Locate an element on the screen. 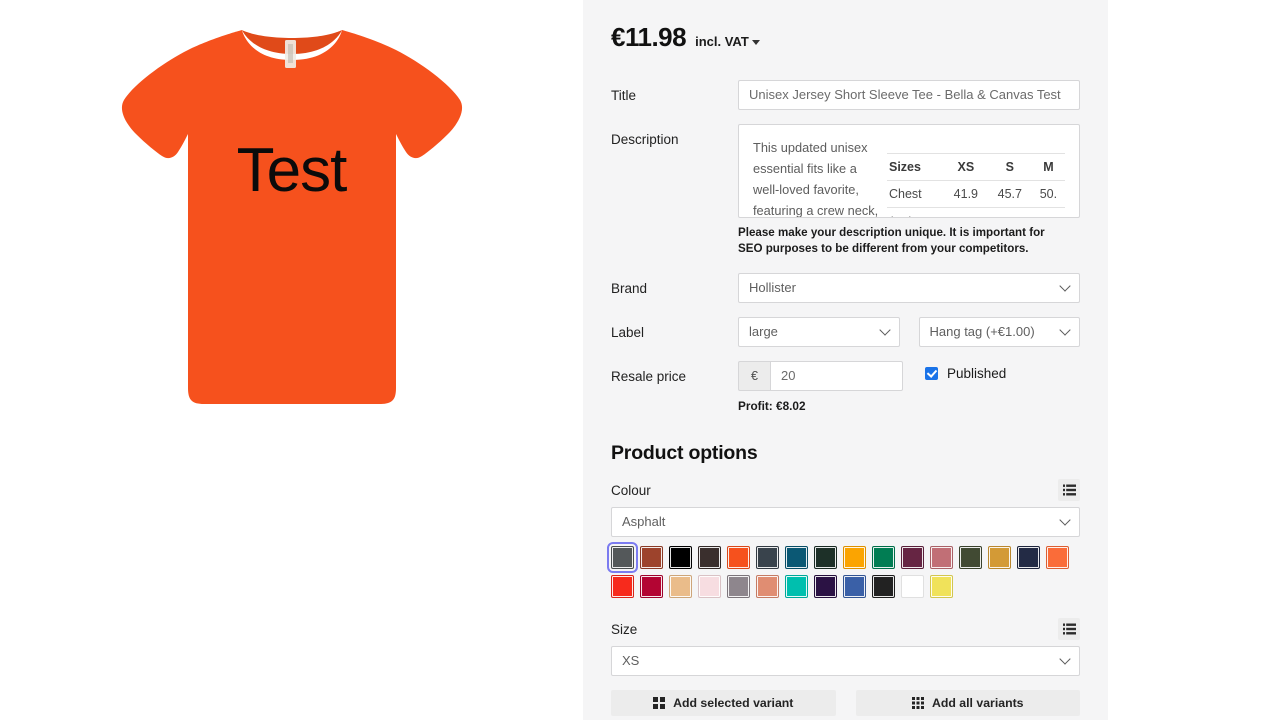 The width and height of the screenshot is (1280, 720). size-table-th: M is located at coordinates (1048, 167).